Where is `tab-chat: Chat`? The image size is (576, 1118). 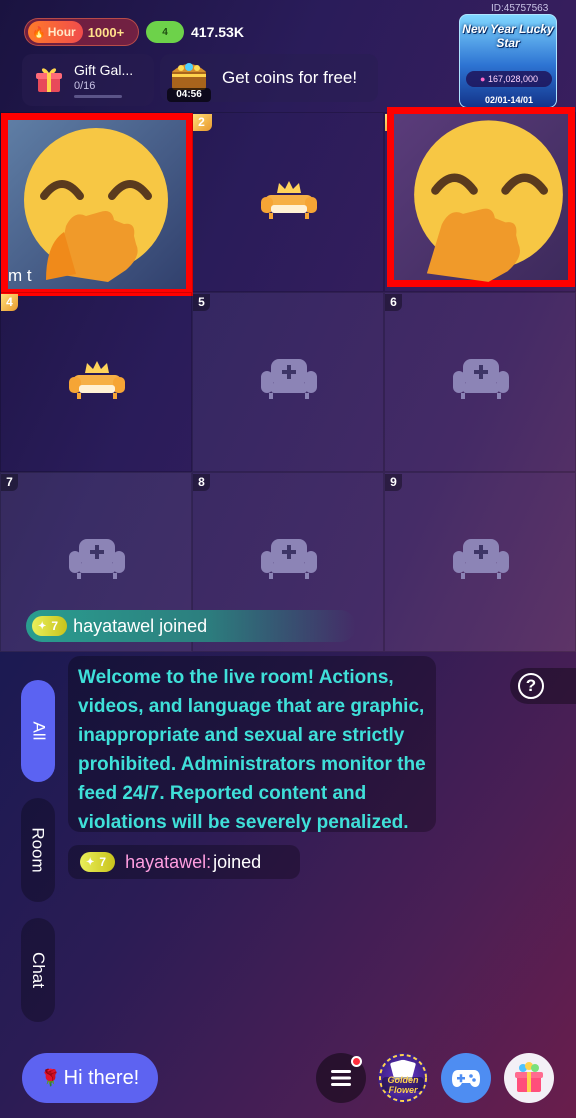 tab-chat: Chat is located at coordinates (38, 970).